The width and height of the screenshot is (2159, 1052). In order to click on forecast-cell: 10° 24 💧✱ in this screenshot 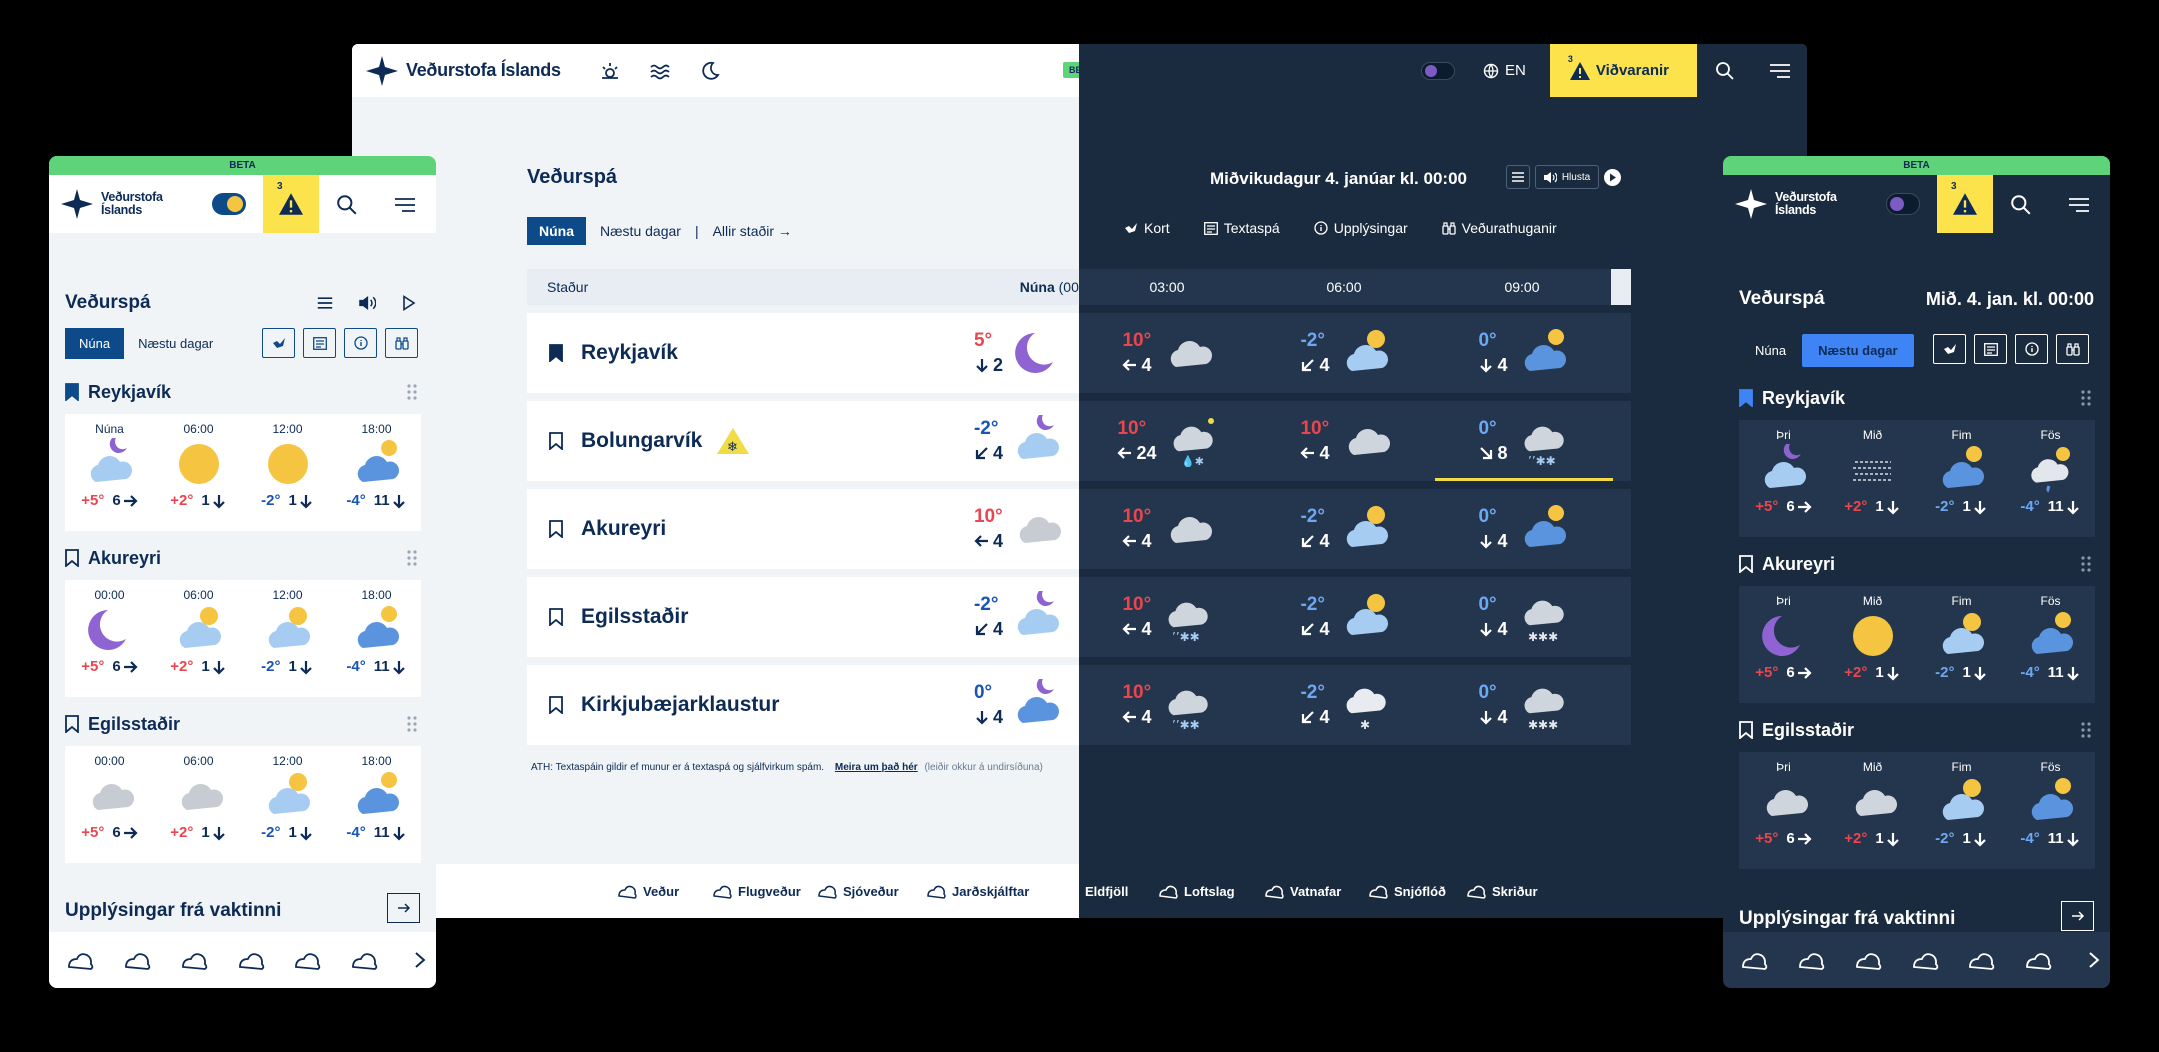, I will do `click(1168, 441)`.